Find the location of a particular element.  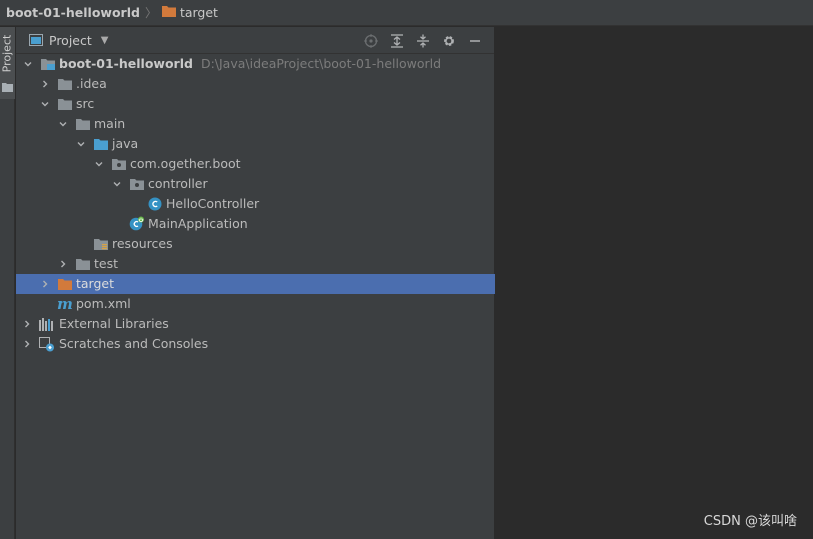

scratches-icon is located at coordinates (47, 344).